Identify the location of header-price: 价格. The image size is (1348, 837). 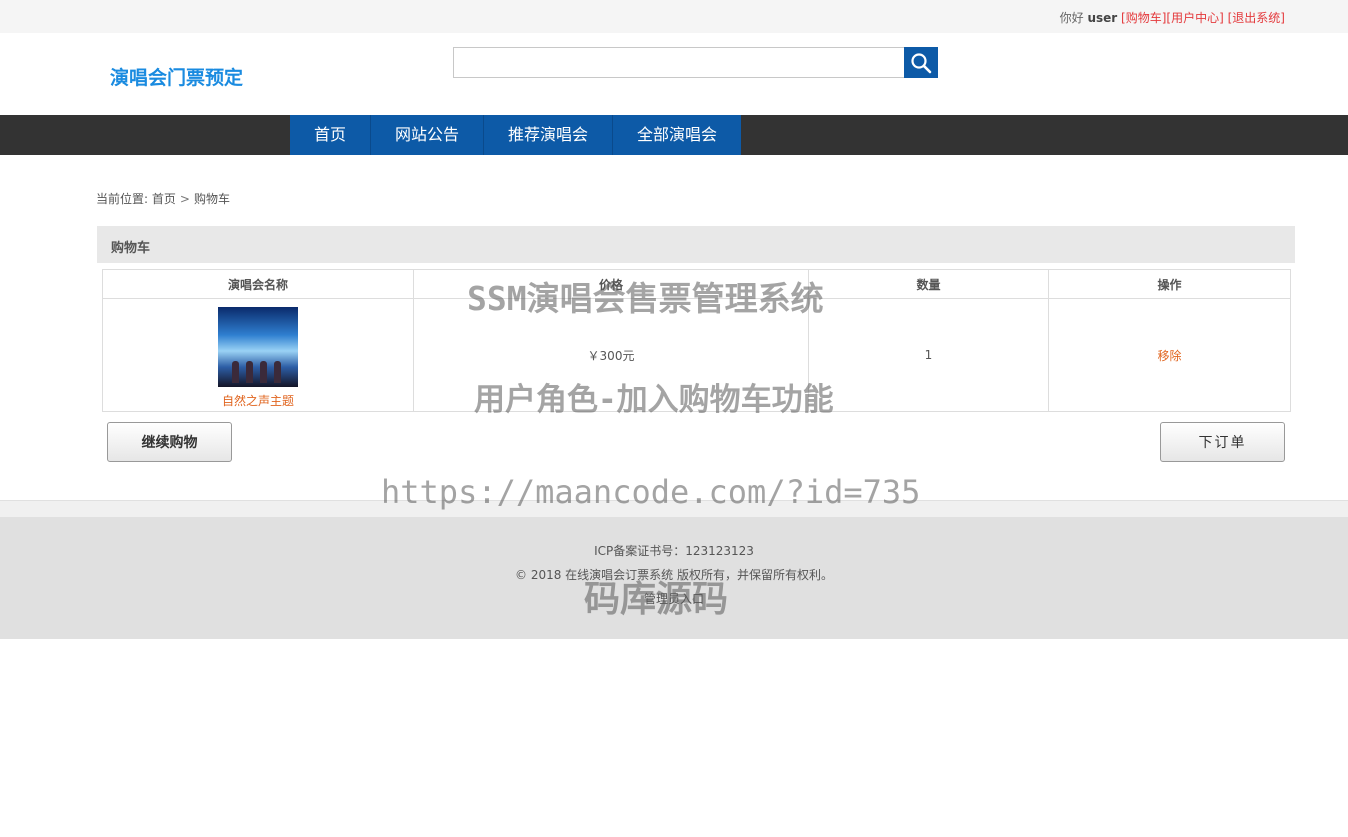
(611, 284).